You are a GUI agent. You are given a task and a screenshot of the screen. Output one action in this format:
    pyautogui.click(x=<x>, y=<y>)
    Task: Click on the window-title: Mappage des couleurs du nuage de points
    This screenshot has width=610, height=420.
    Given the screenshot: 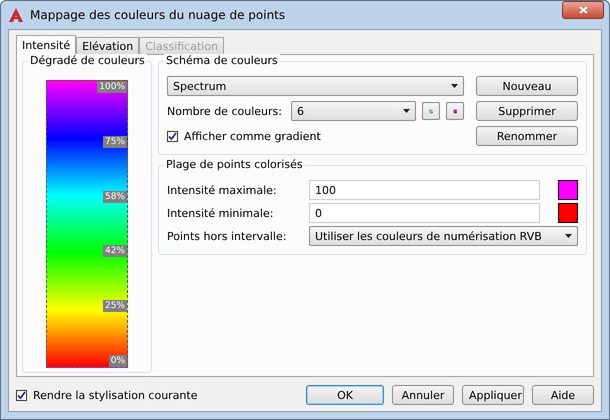 What is the action you would take?
    pyautogui.click(x=158, y=15)
    